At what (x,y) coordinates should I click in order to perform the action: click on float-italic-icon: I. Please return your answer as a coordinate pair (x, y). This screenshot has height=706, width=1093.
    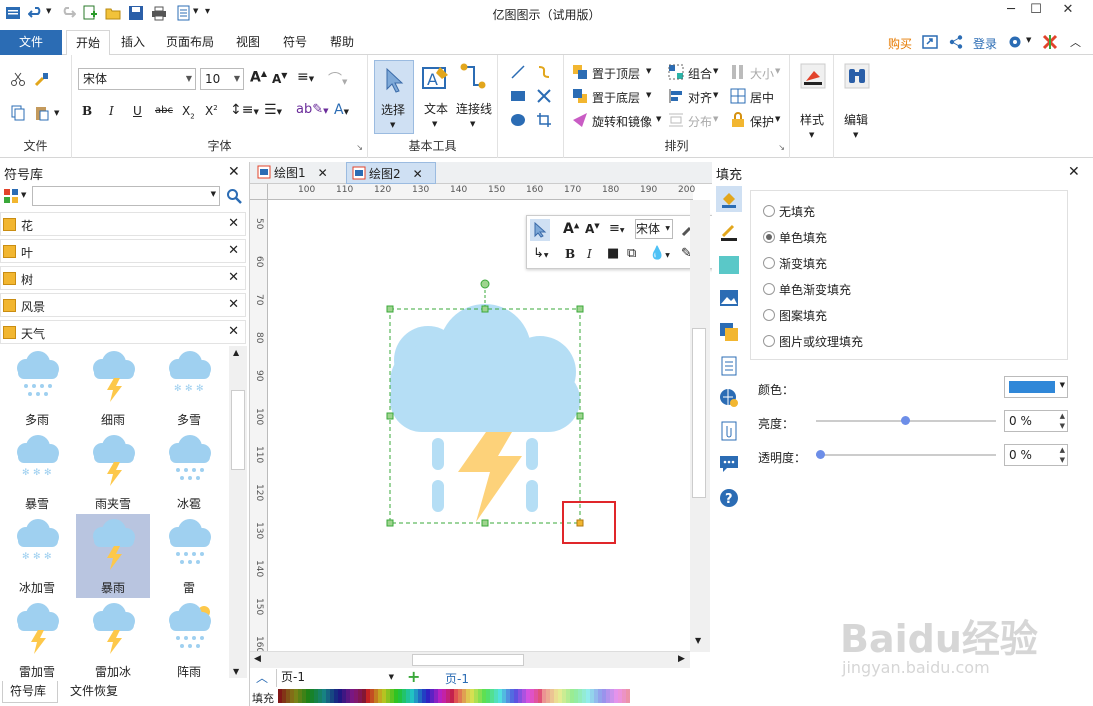
    Looking at the image, I should click on (589, 254).